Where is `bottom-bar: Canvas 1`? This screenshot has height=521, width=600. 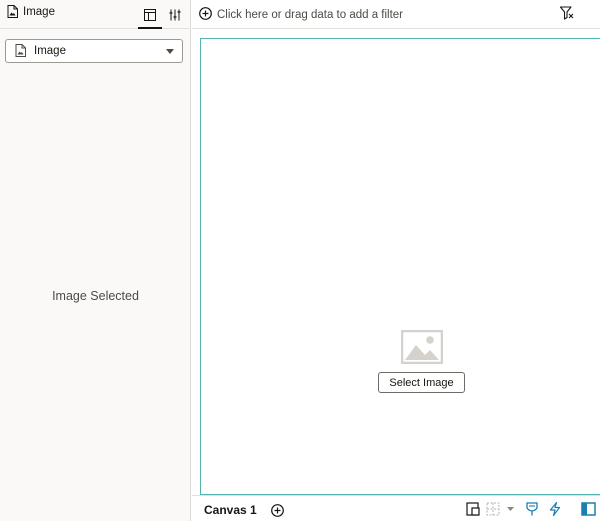
bottom-bar: Canvas 1 is located at coordinates (396, 508).